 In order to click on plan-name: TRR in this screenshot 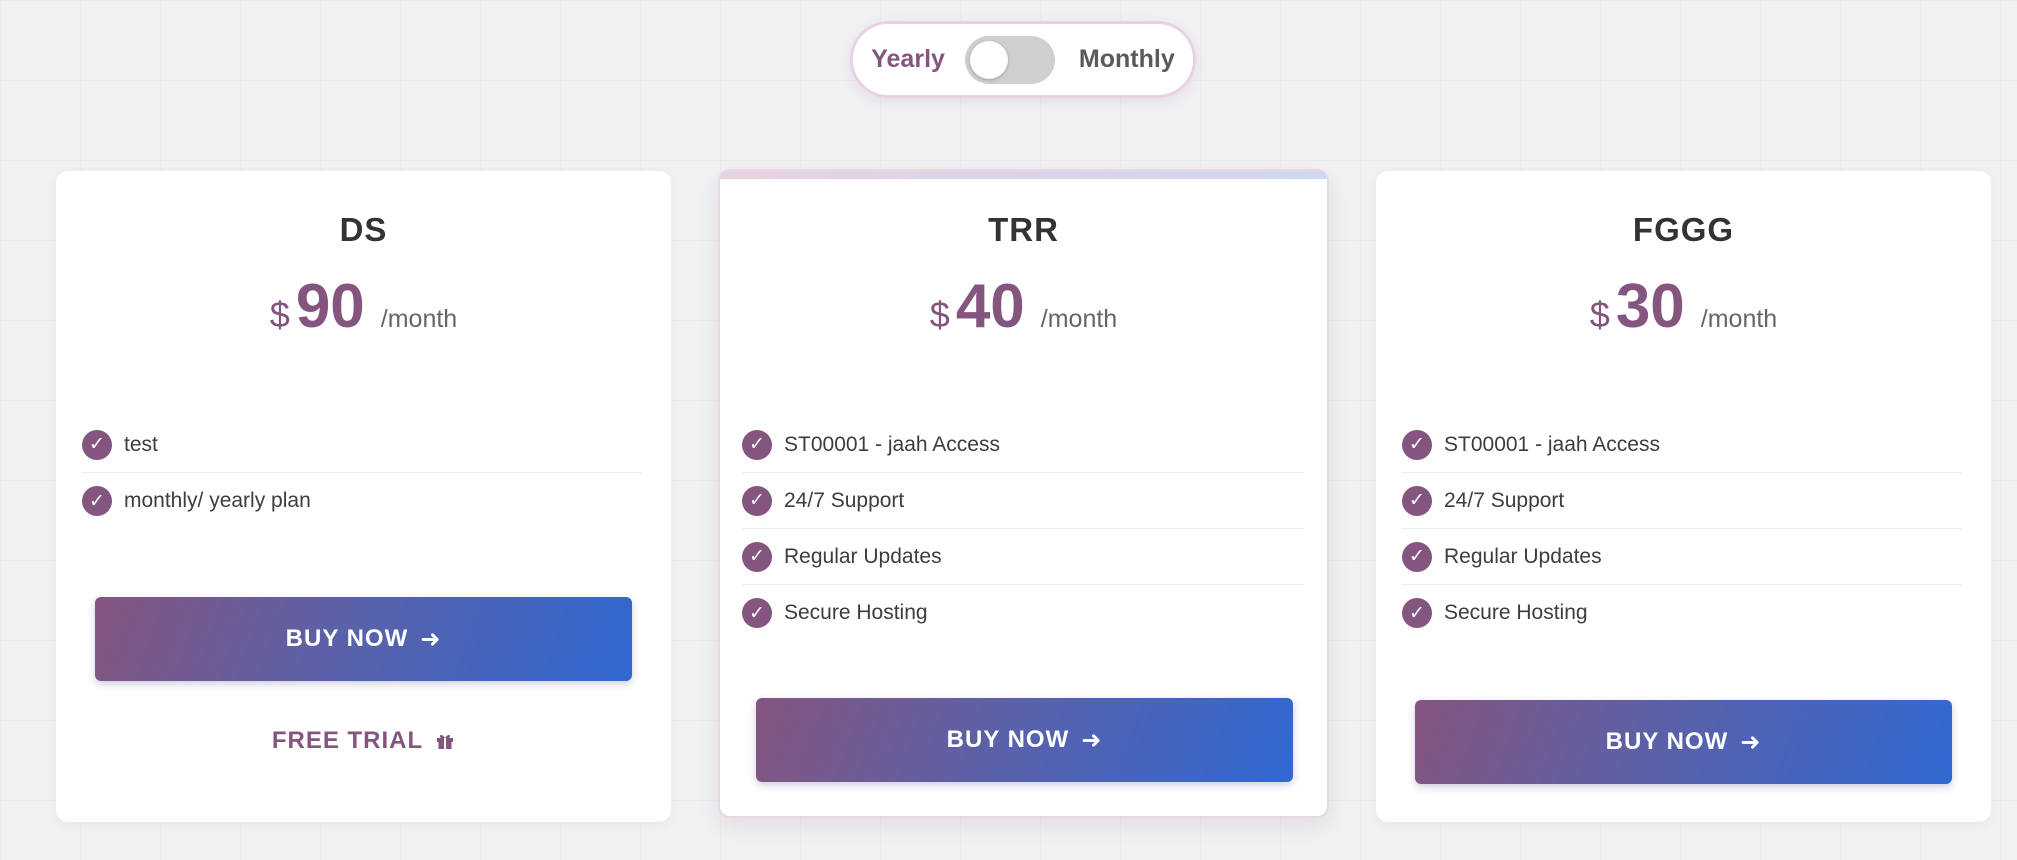, I will do `click(1023, 229)`.